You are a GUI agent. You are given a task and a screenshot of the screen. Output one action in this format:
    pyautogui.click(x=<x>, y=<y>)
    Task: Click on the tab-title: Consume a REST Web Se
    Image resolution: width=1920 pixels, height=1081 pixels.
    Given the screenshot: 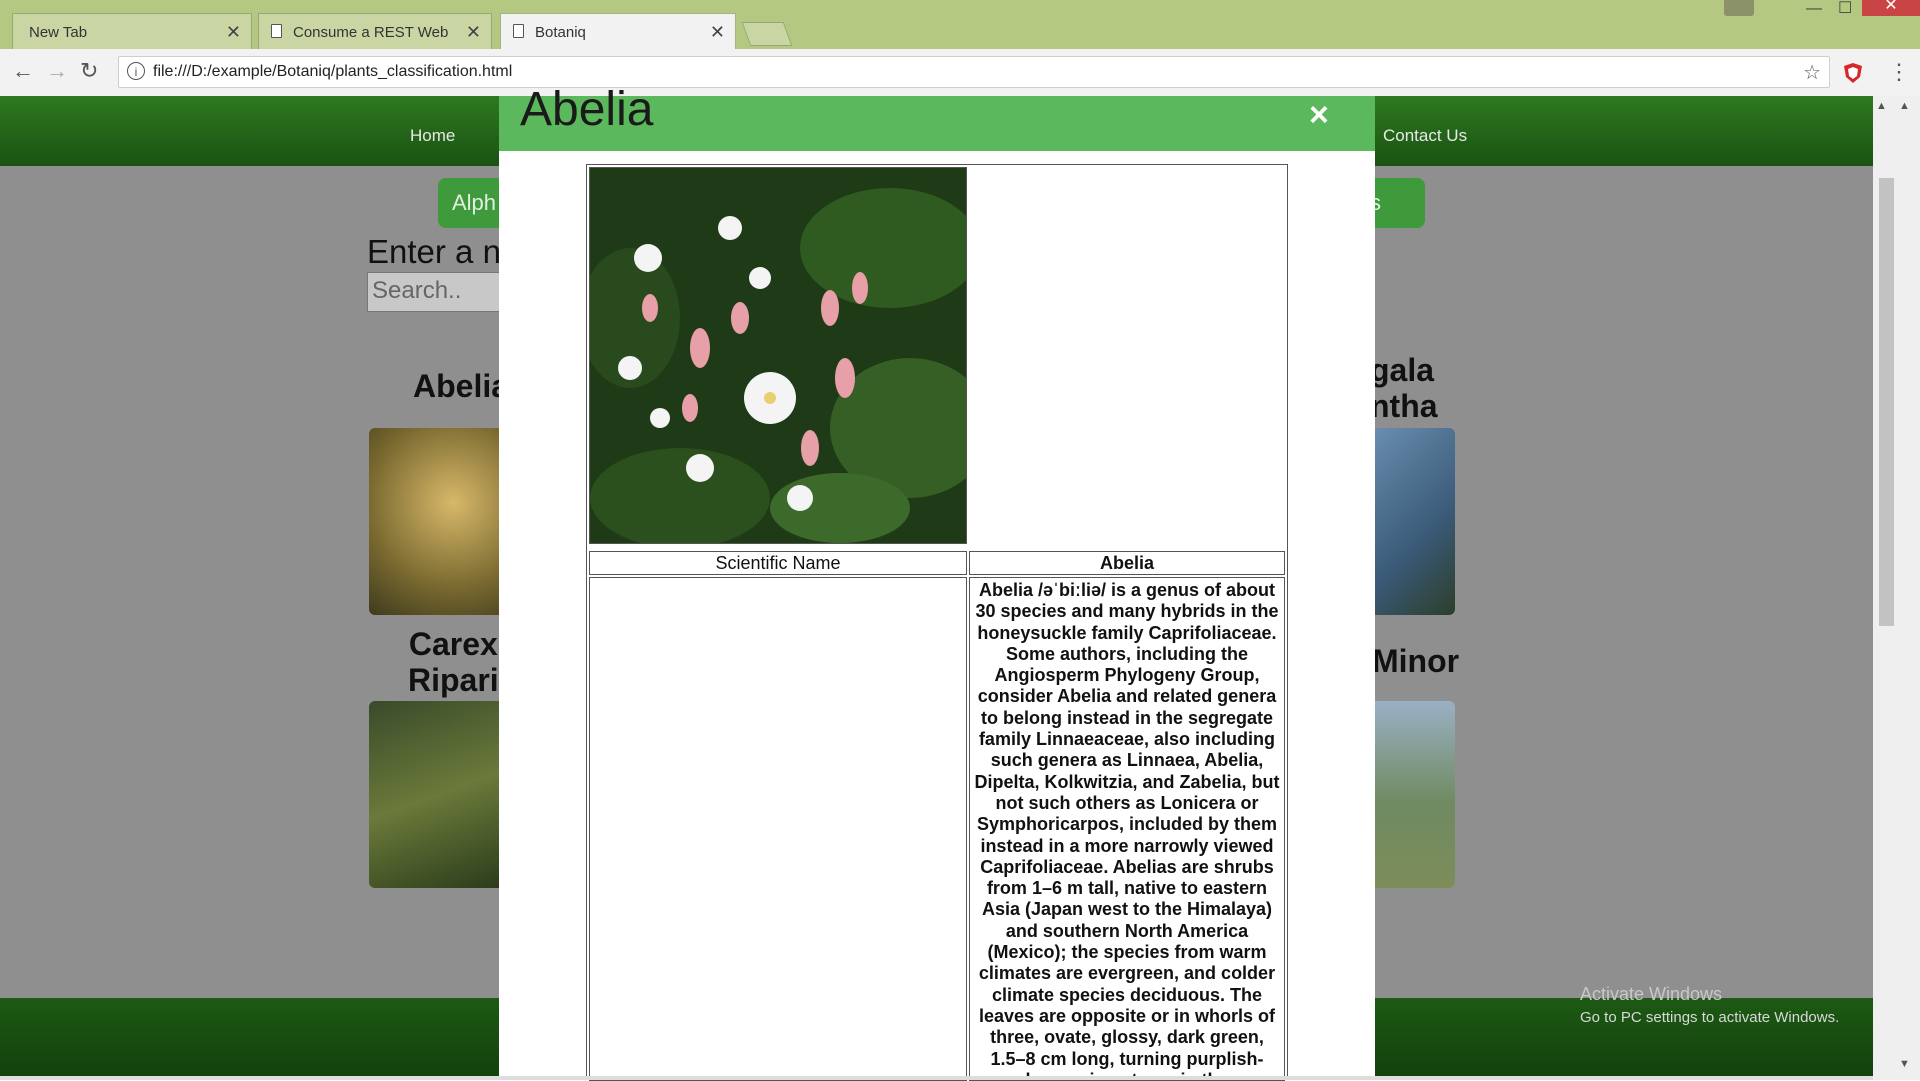 What is the action you would take?
    pyautogui.click(x=373, y=32)
    